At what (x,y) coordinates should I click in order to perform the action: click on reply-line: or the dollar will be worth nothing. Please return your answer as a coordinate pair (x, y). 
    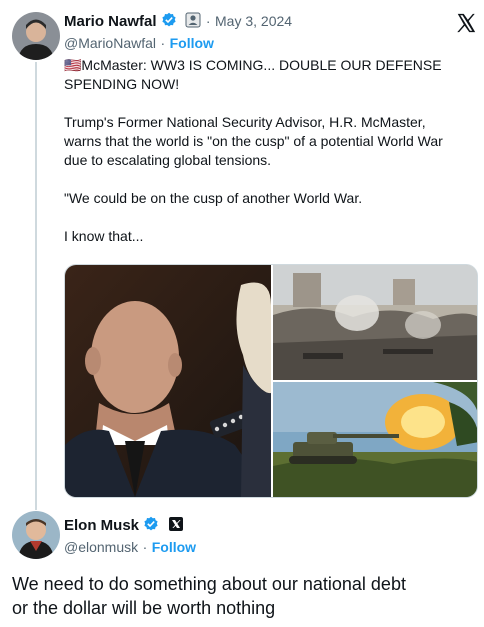
    Looking at the image, I should click on (144, 608).